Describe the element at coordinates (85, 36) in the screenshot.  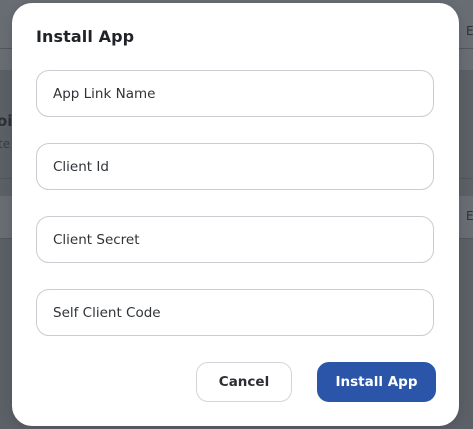
I see `dialog-title: Install App` at that location.